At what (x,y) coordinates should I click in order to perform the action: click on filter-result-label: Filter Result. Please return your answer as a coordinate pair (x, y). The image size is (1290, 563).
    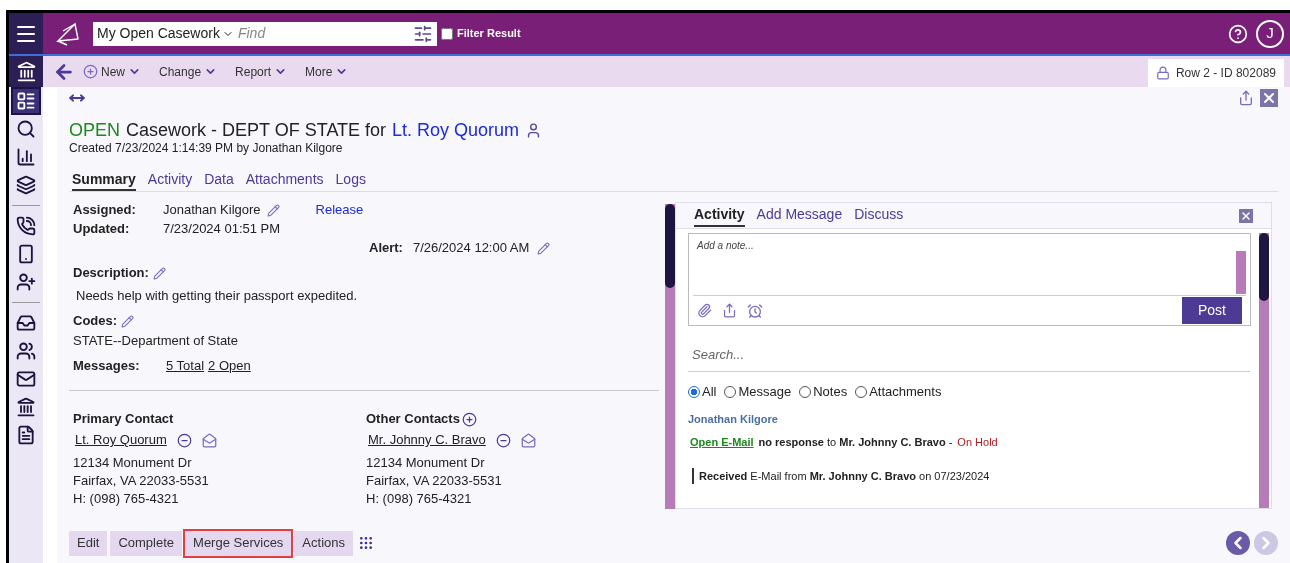
    Looking at the image, I should click on (489, 34).